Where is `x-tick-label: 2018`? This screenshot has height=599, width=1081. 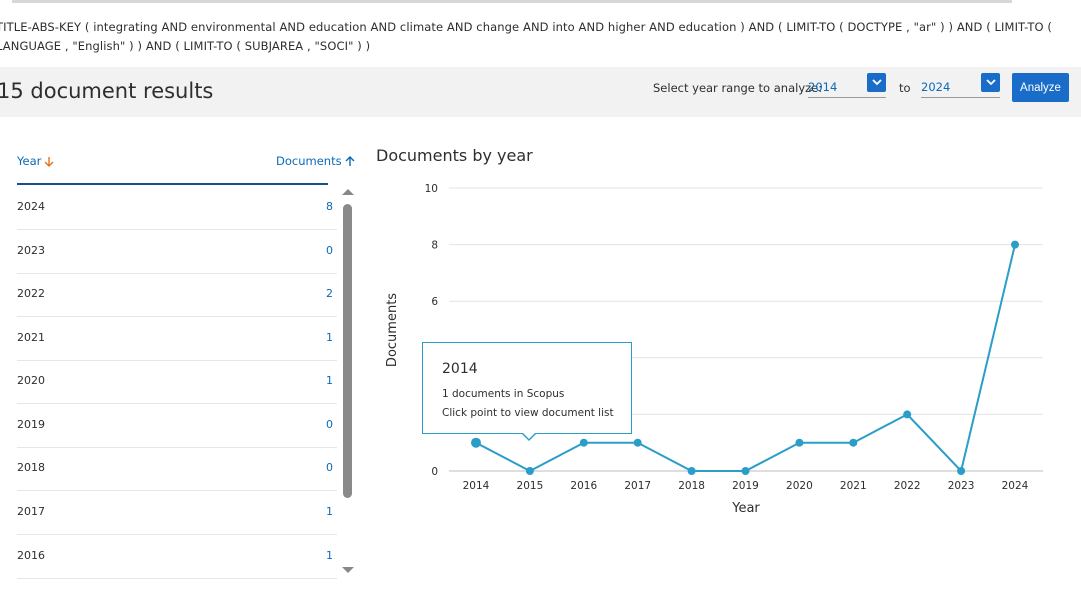 x-tick-label: 2018 is located at coordinates (691, 486).